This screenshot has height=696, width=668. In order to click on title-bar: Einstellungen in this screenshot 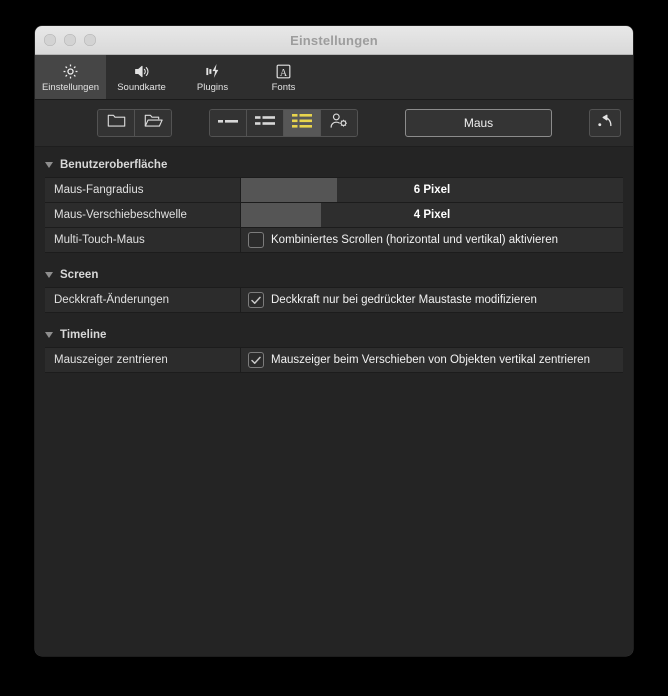, I will do `click(334, 40)`.